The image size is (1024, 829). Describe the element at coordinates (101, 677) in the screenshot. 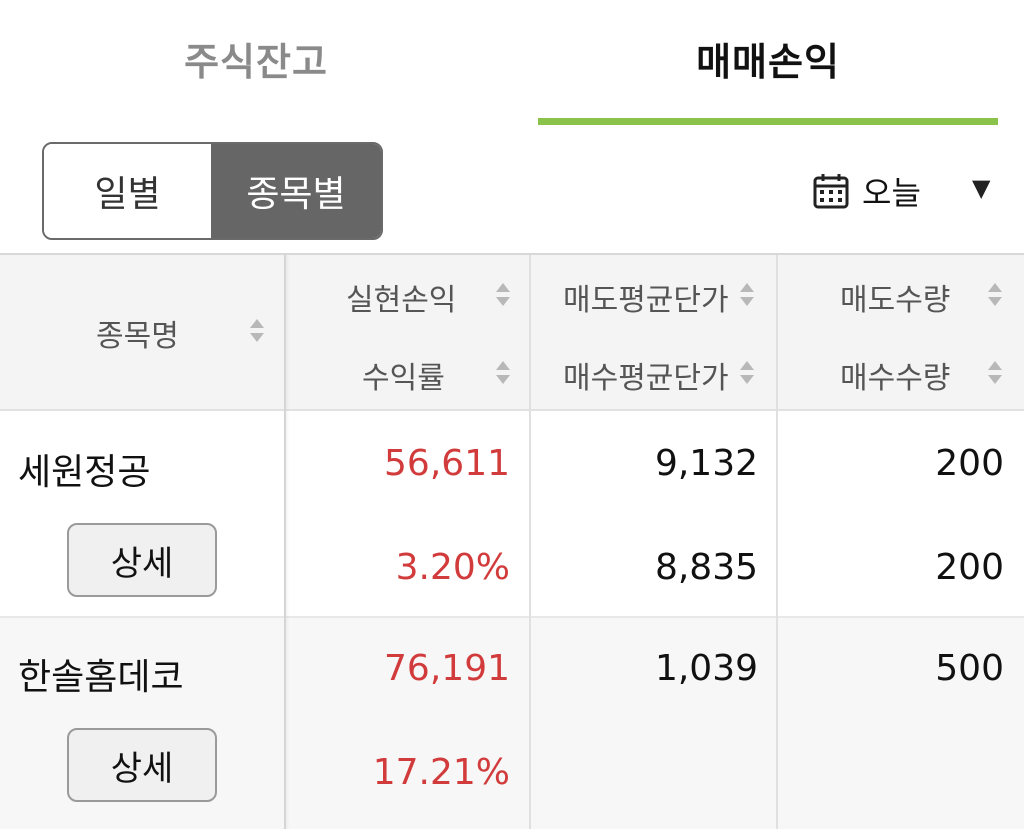

I see `stock-name: 한솔홈데코` at that location.